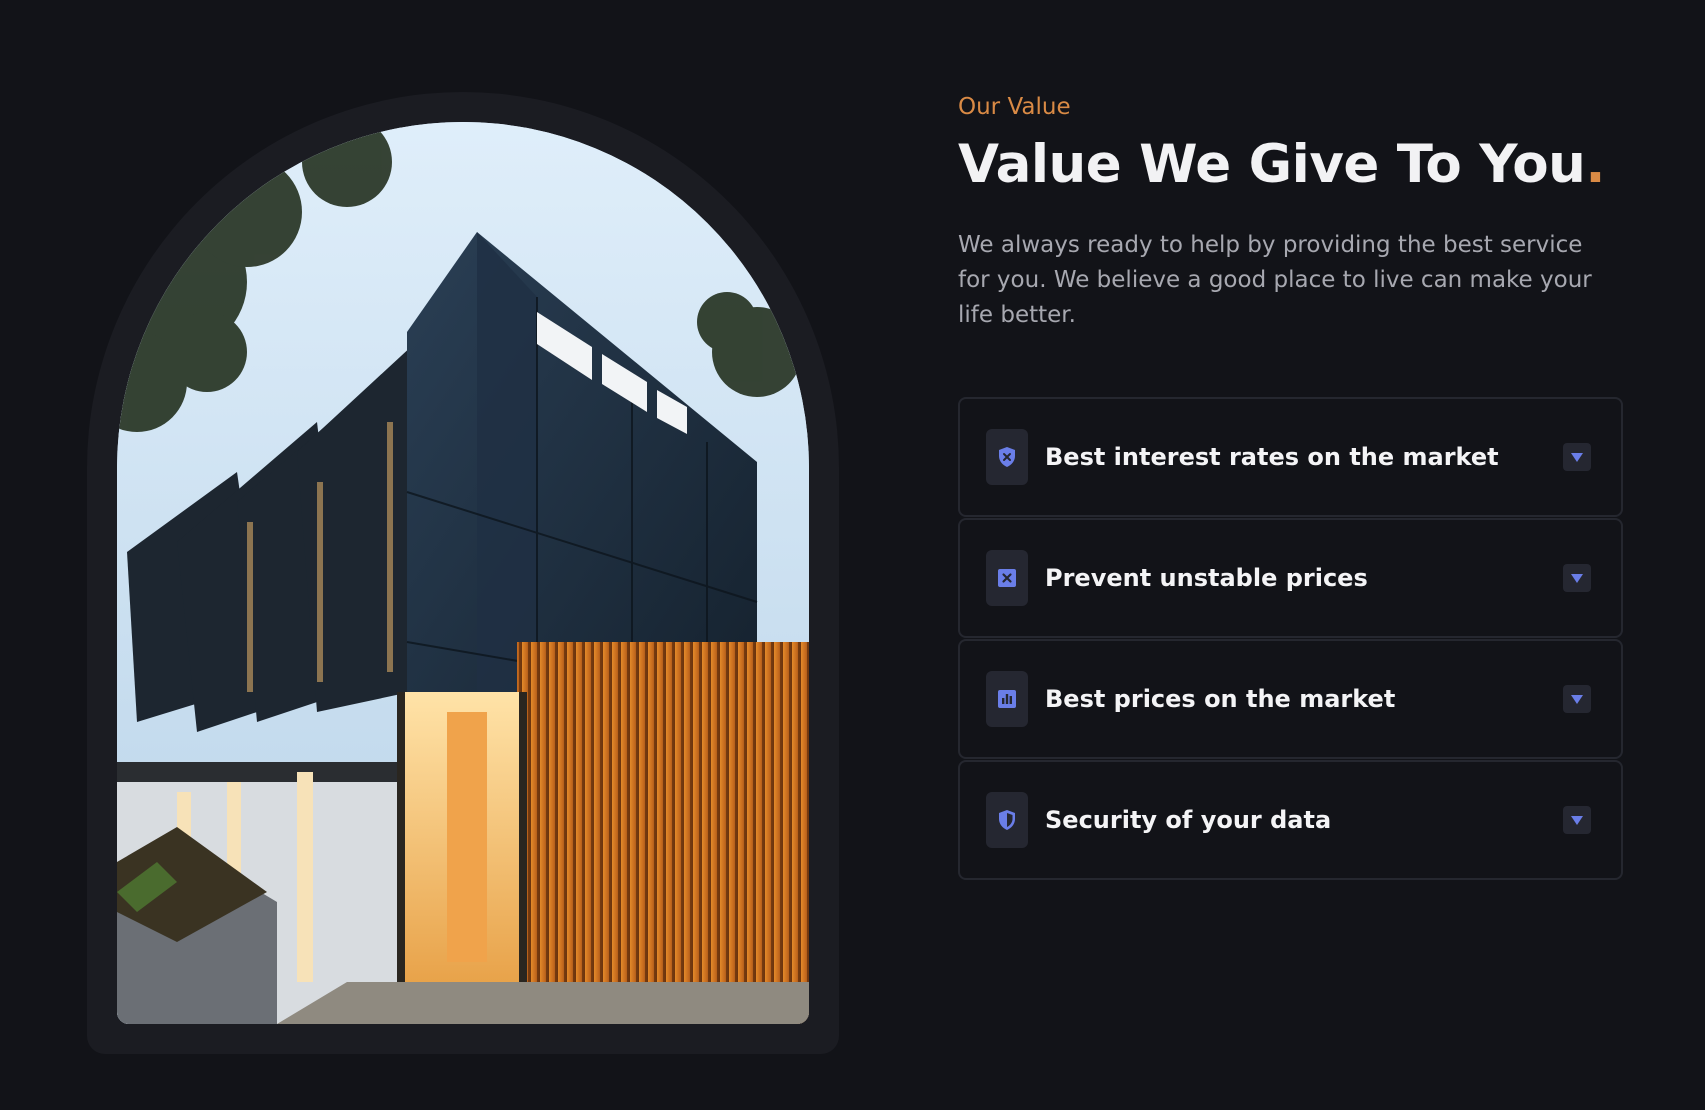  What do you see at coordinates (1220, 699) in the screenshot?
I see `accordion-label: Best prices on the market` at bounding box center [1220, 699].